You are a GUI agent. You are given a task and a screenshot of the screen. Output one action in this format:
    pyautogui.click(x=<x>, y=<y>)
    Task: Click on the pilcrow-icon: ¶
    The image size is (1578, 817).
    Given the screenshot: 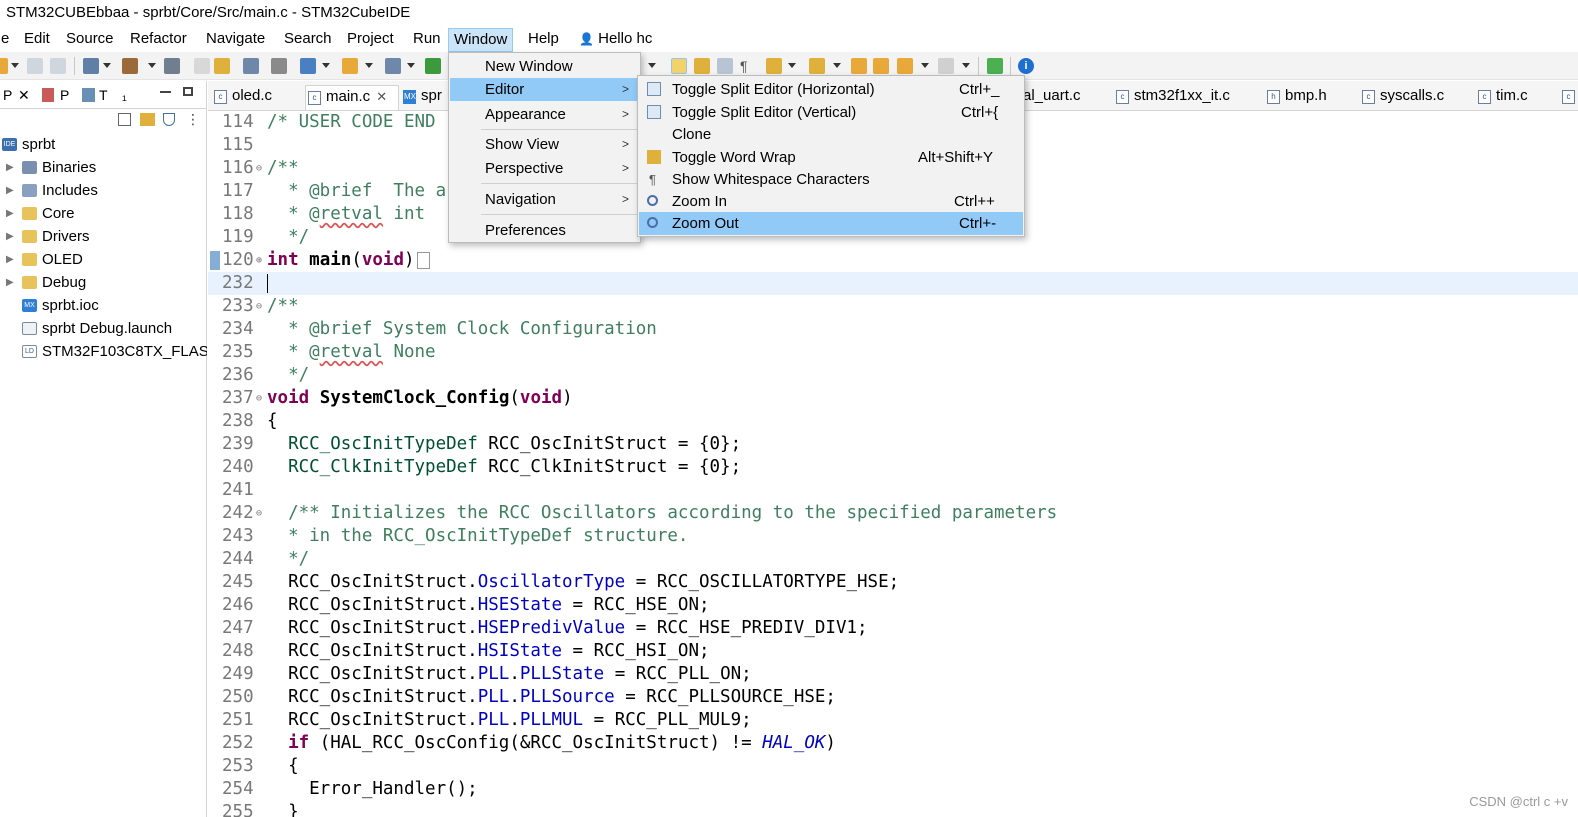 What is the action you would take?
    pyautogui.click(x=748, y=66)
    